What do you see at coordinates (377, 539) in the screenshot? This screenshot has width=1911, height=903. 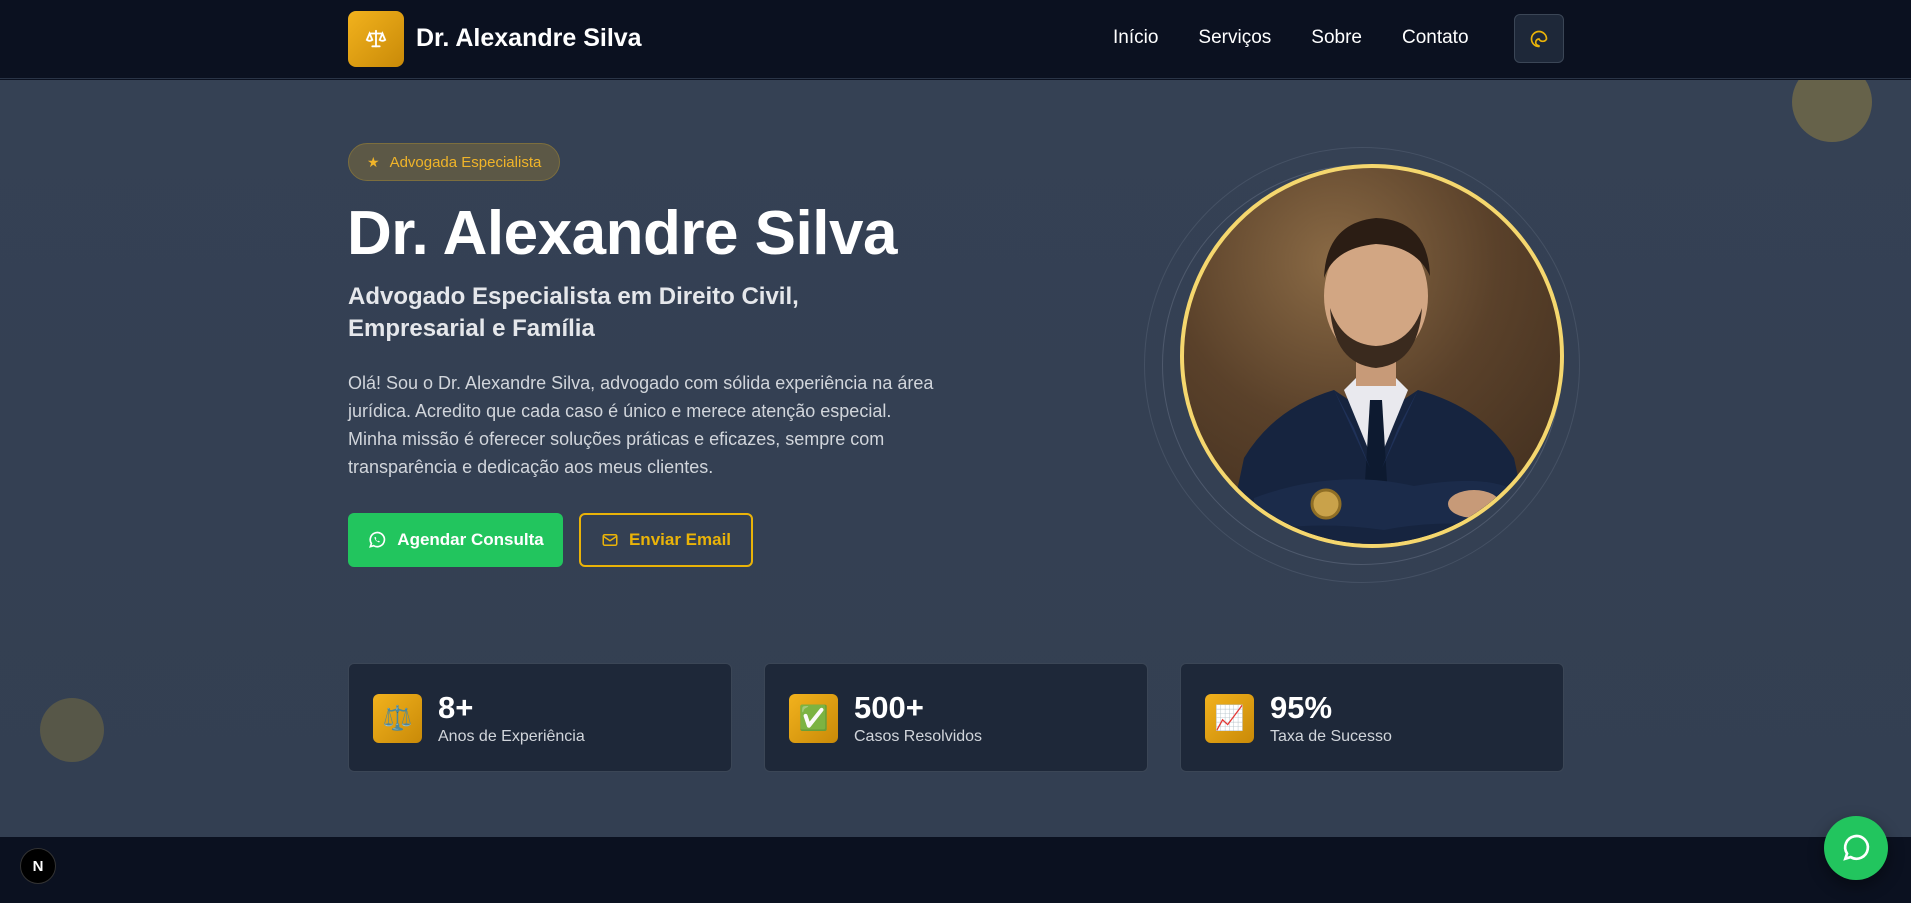 I see `whatsapp-icon` at bounding box center [377, 539].